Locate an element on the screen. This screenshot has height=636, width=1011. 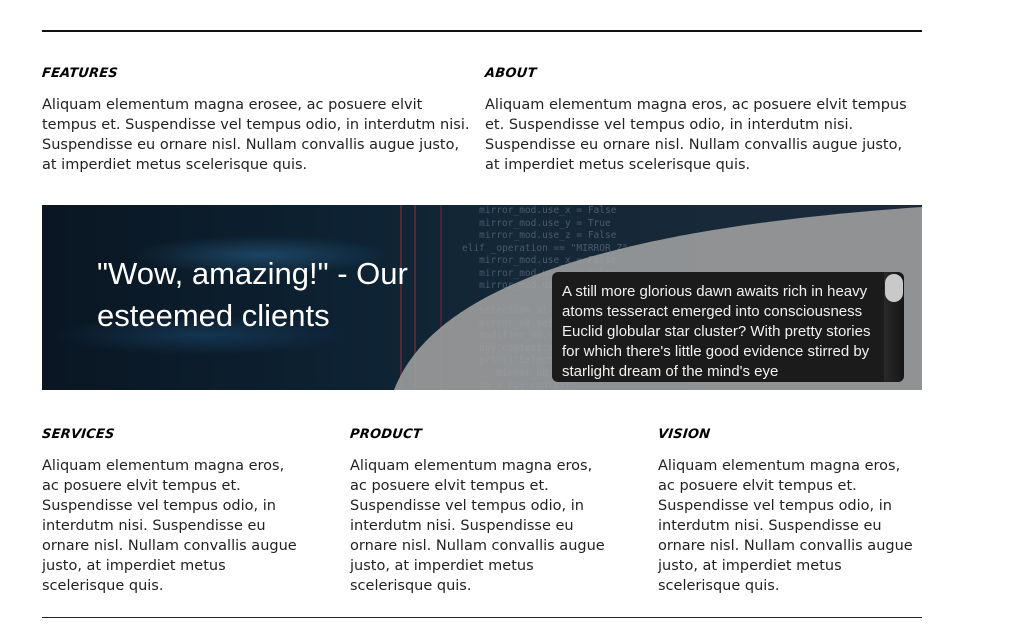
about-heading: About is located at coordinates (511, 73).